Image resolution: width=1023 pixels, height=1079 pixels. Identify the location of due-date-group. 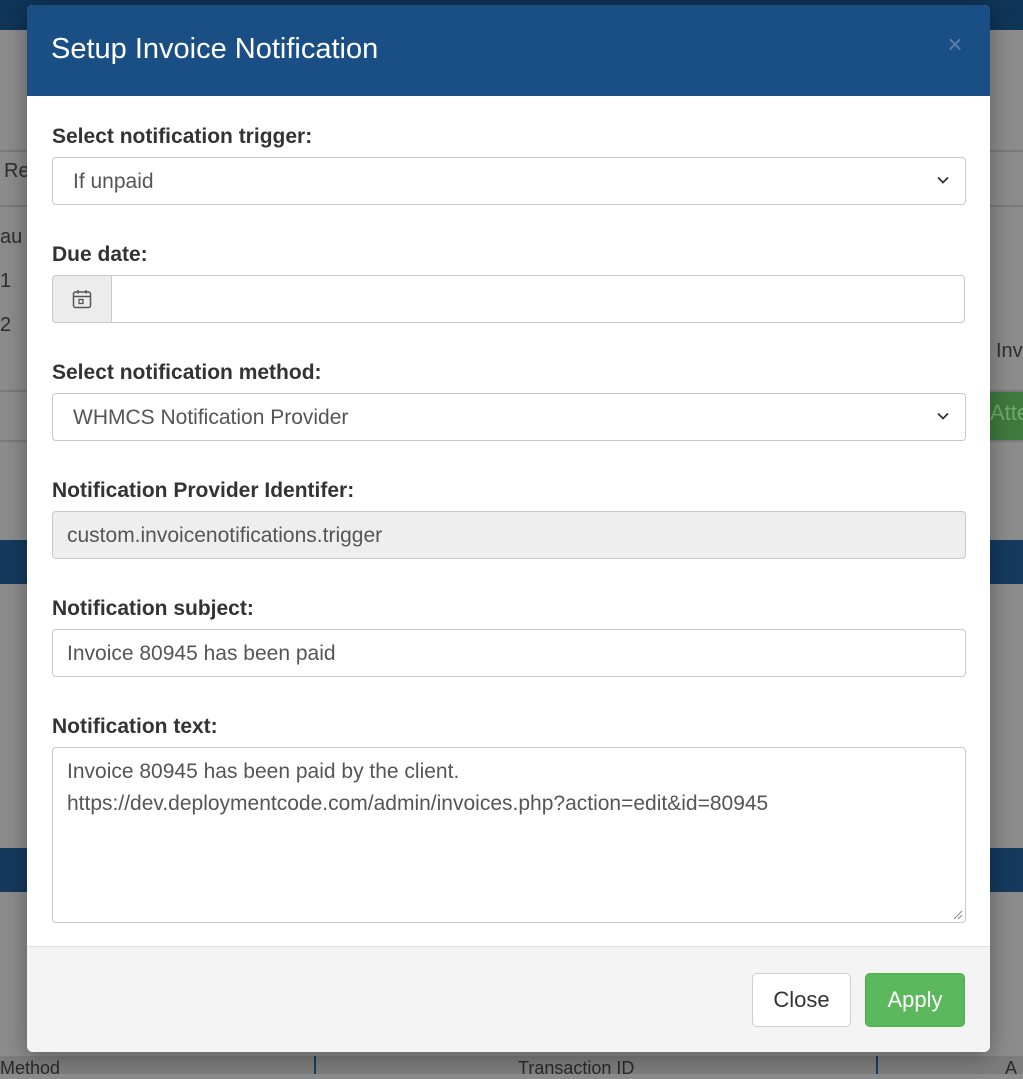
(508, 299).